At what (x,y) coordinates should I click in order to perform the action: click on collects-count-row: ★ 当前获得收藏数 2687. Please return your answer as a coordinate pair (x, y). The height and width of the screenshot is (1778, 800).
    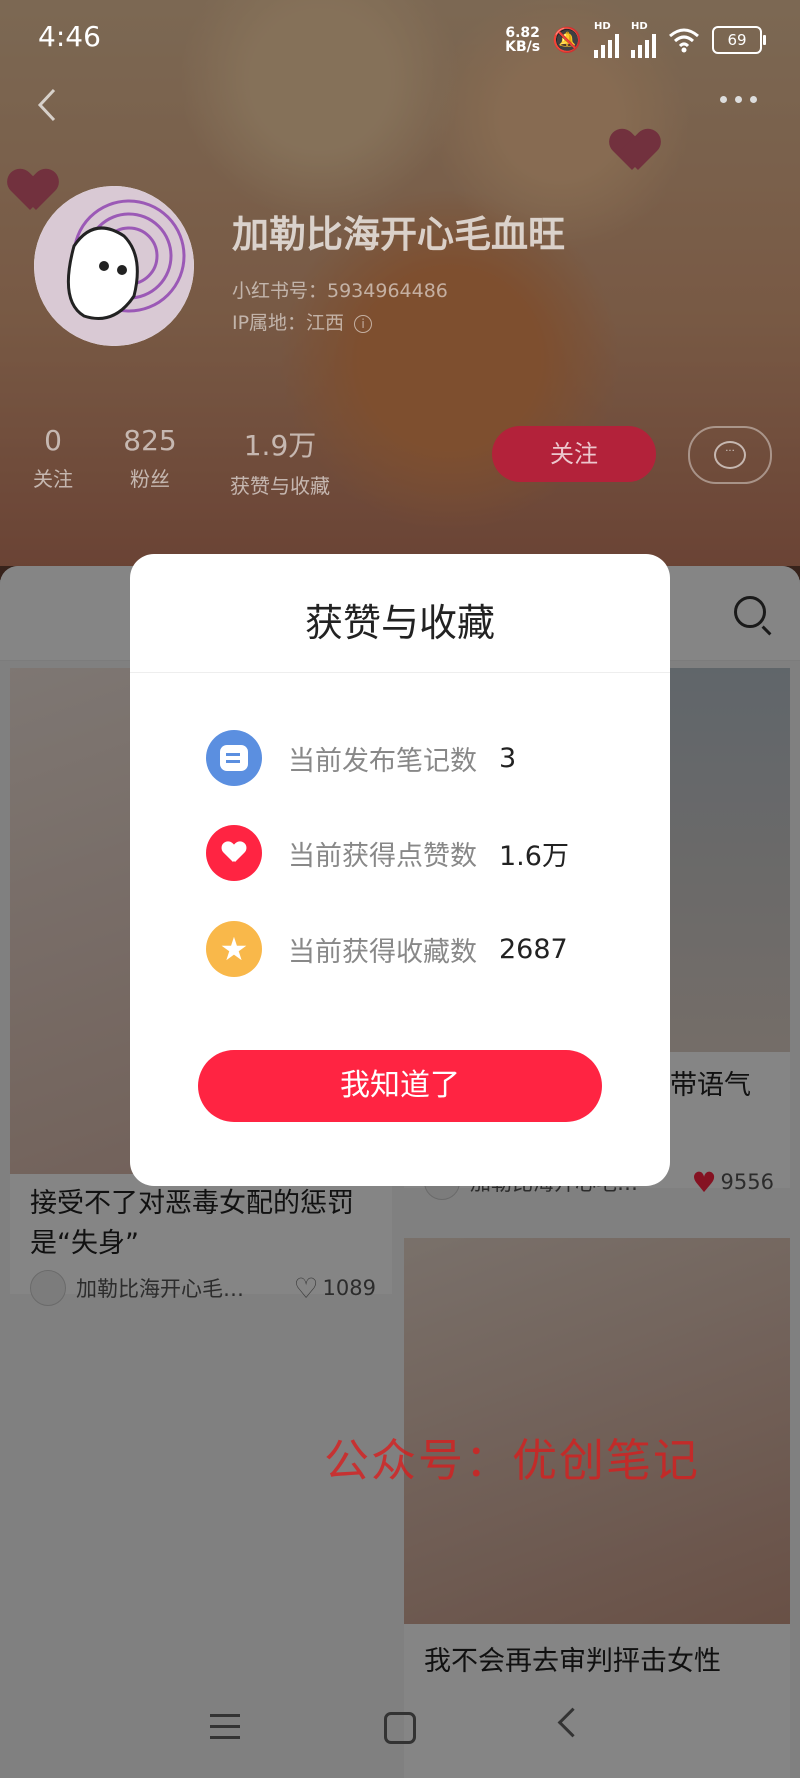
    Looking at the image, I should click on (387, 949).